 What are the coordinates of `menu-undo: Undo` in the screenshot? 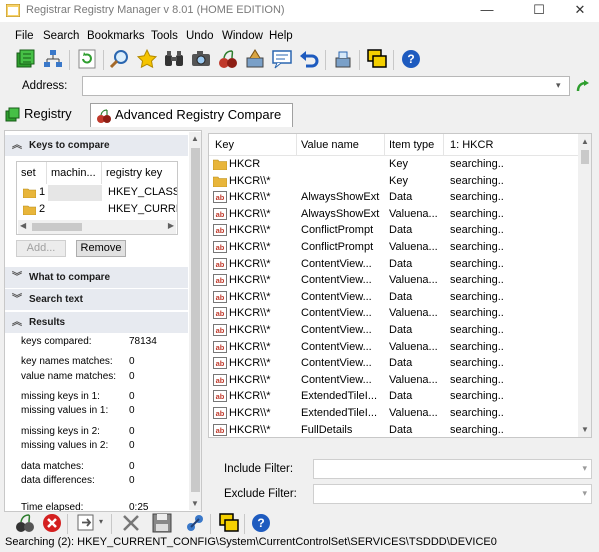 It's located at (200, 36).